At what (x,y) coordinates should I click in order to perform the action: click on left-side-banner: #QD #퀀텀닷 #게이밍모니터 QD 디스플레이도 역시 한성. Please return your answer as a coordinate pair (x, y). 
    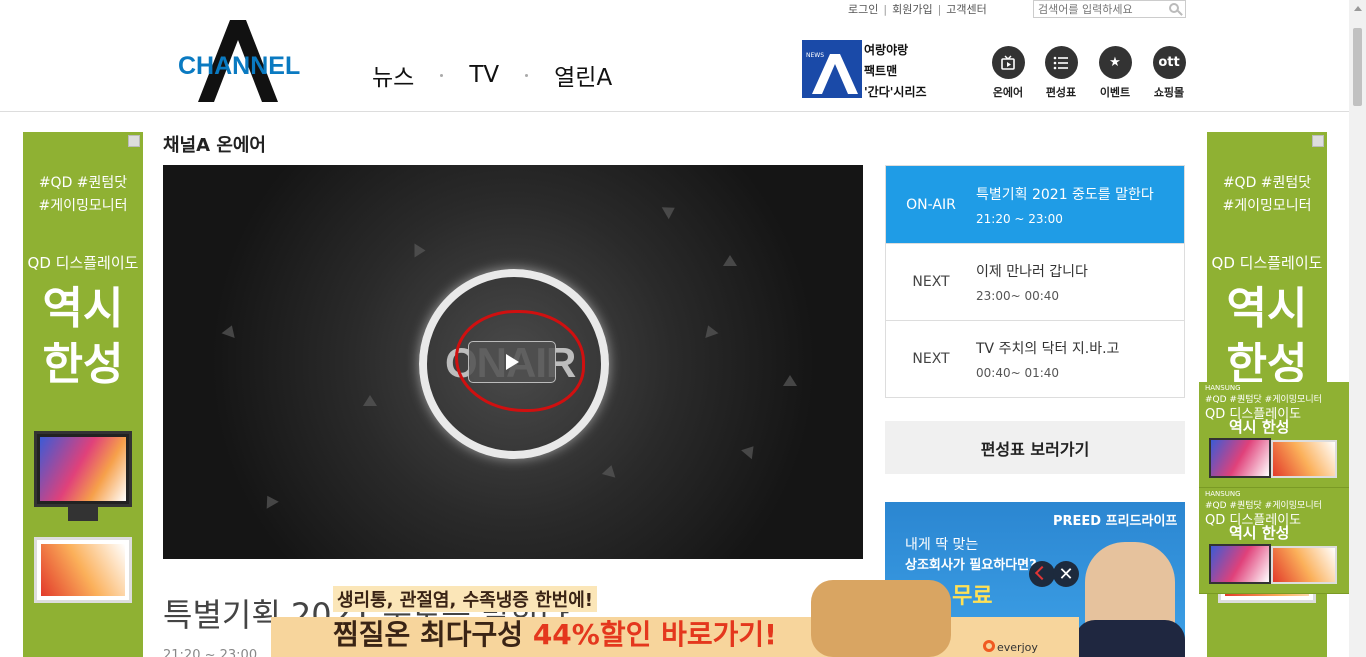
    Looking at the image, I should click on (83, 394).